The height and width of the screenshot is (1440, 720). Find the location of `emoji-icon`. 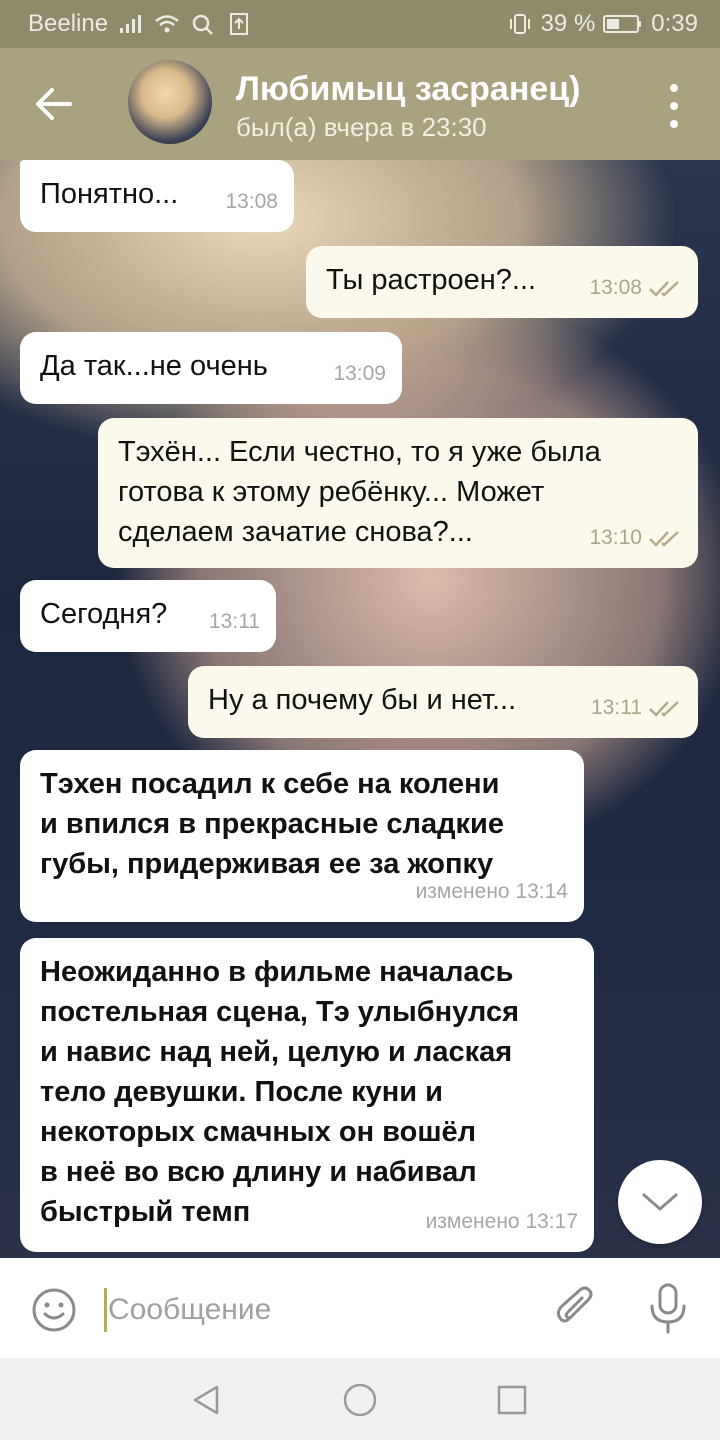

emoji-icon is located at coordinates (54, 1310).